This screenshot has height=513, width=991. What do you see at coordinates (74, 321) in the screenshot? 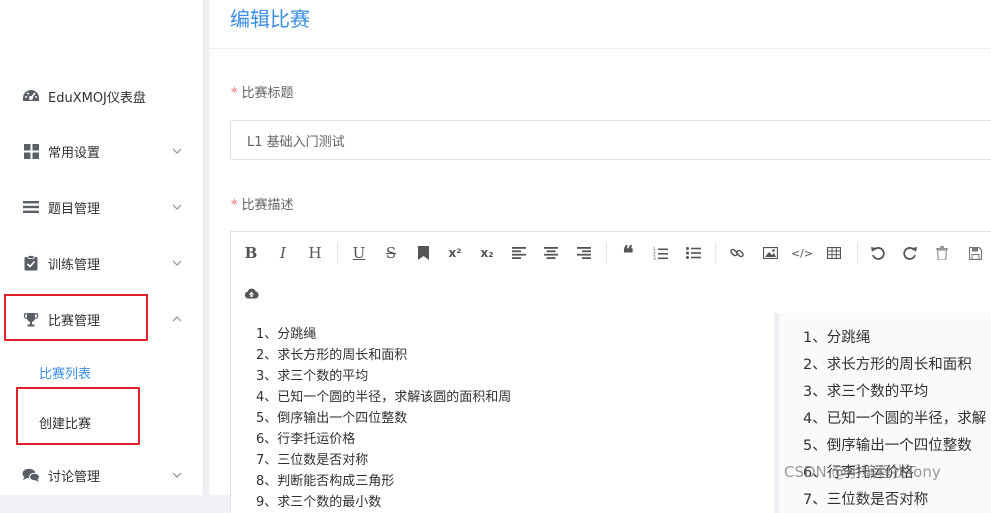
I see `sidebar-item-label: 比赛管理` at bounding box center [74, 321].